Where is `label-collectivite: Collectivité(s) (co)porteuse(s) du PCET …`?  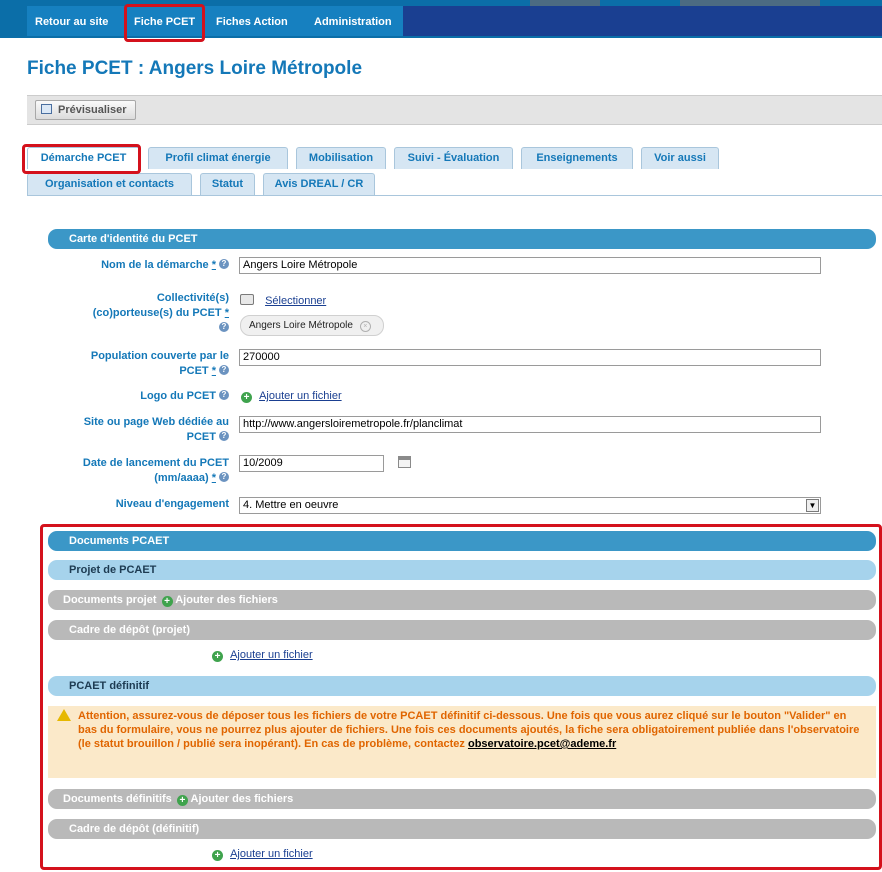
label-collectivite: Collectivité(s) (co)porteuse(s) du PCET … is located at coordinates (138, 313).